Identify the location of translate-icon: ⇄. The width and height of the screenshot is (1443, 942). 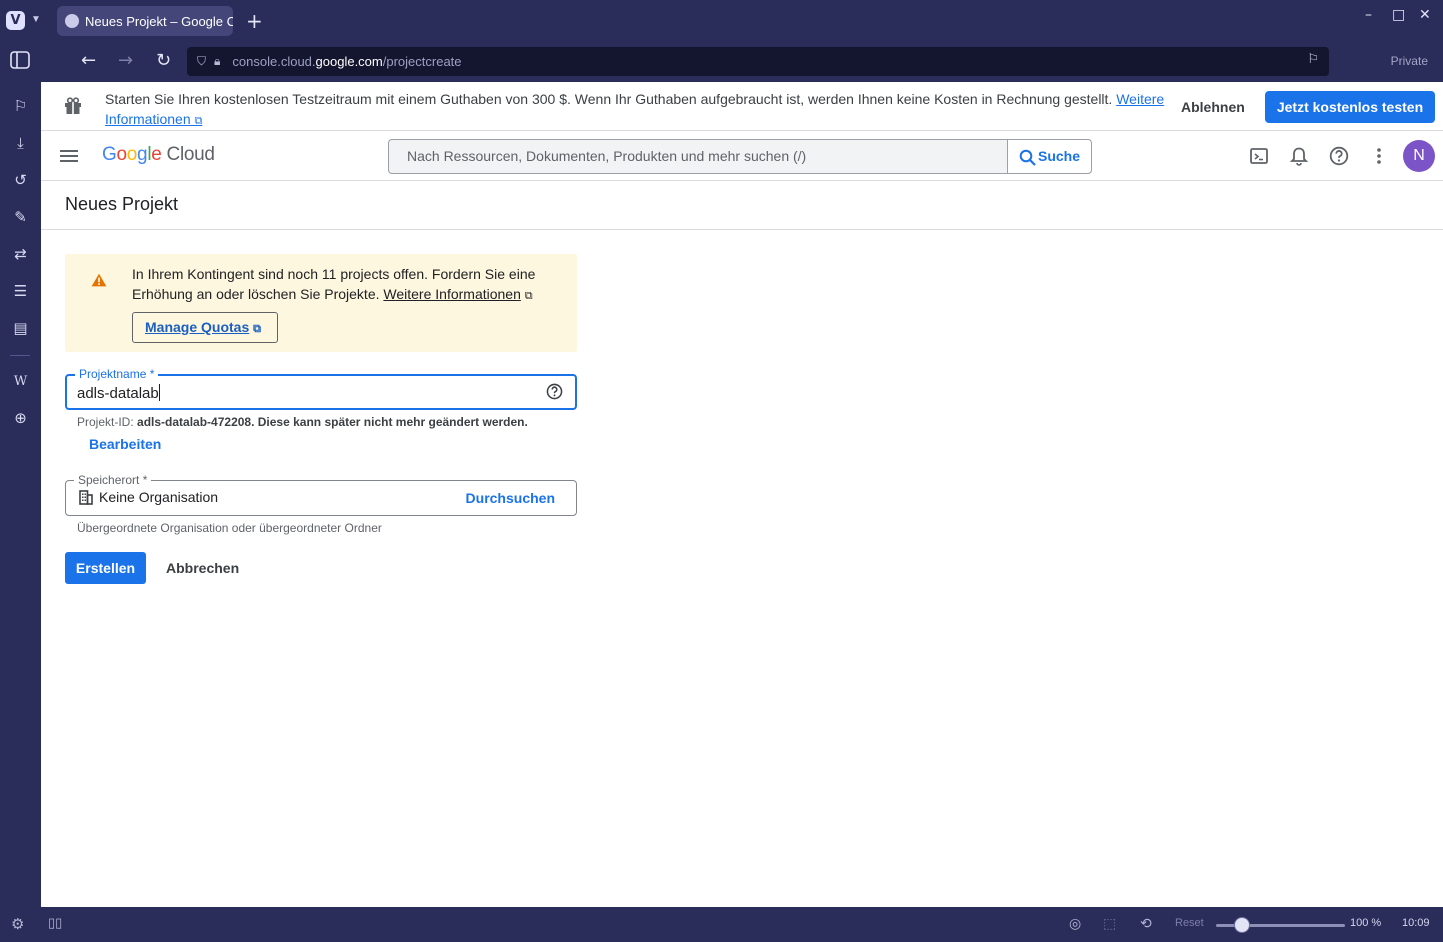
(20, 254).